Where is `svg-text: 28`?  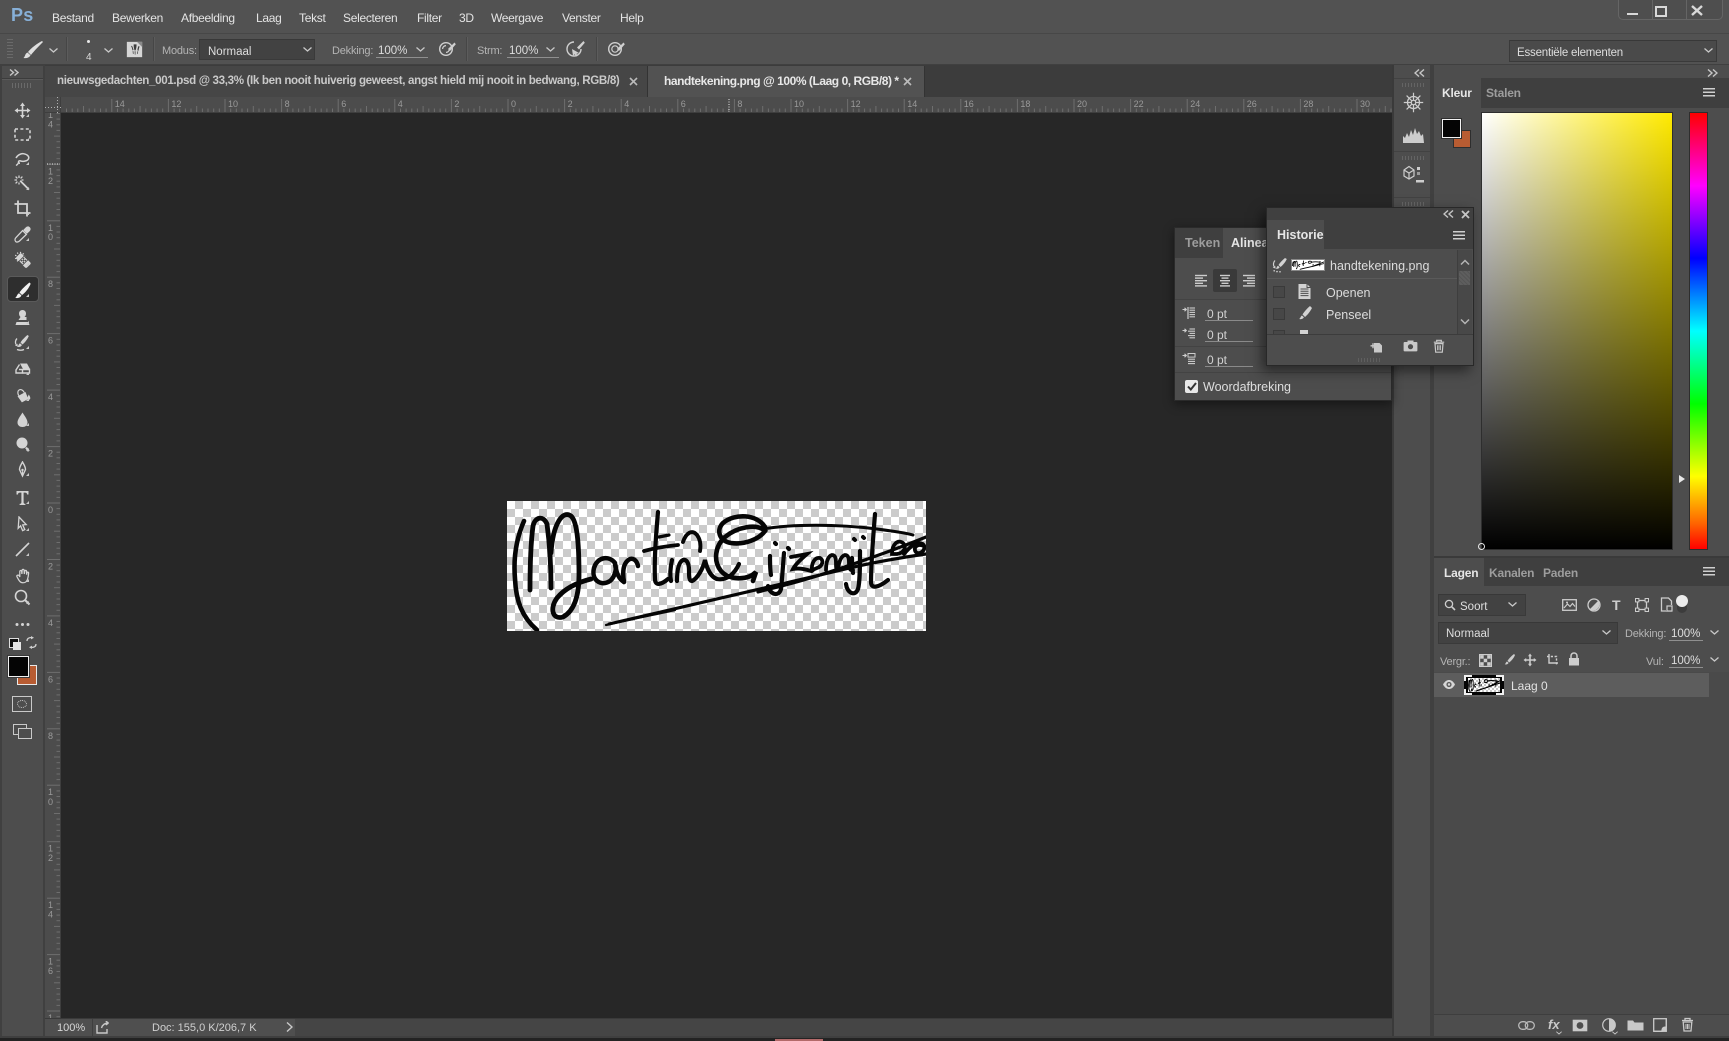
svg-text: 28 is located at coordinates (1308, 104).